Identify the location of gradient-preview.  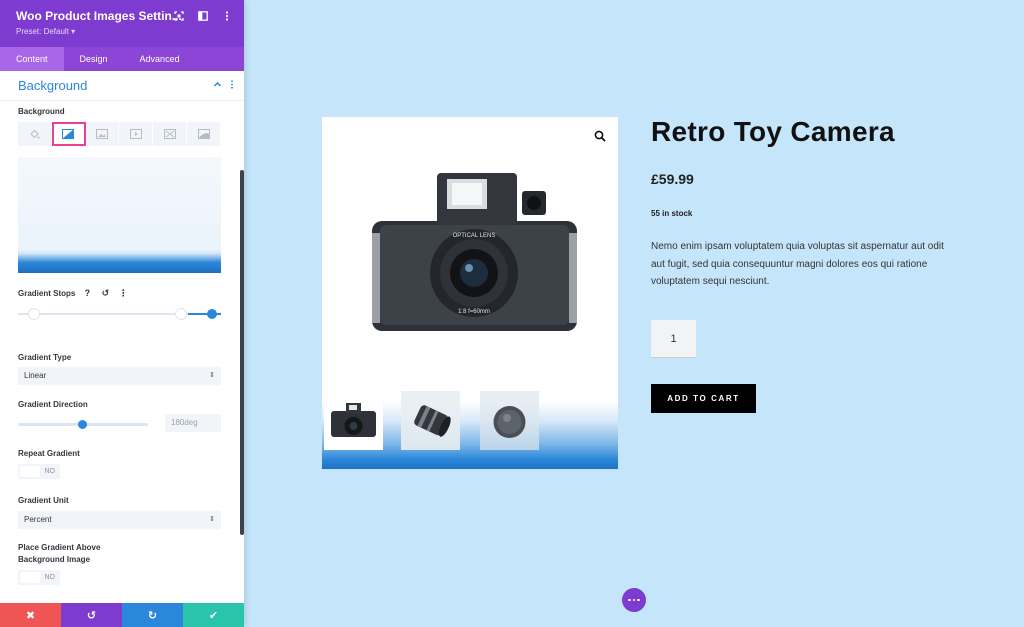
(119, 215).